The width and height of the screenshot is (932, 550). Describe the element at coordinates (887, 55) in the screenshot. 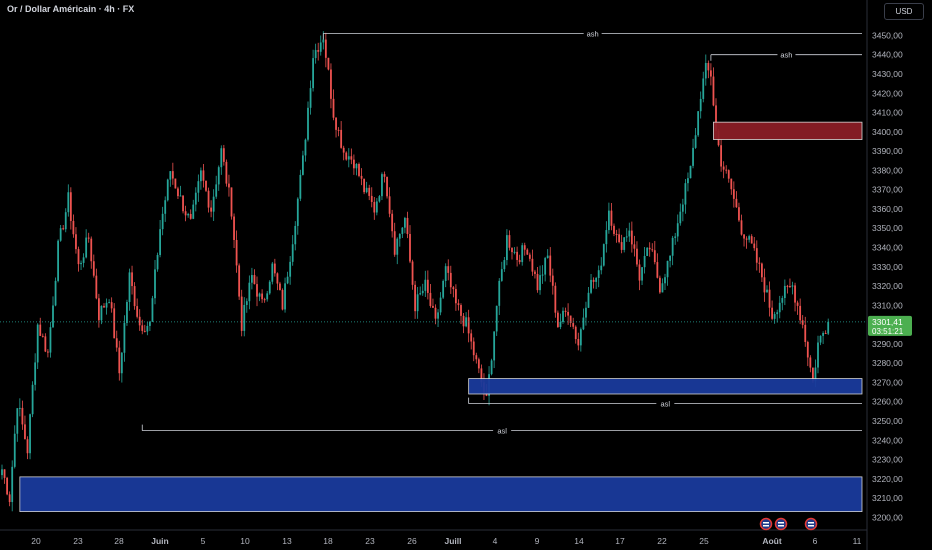

I see `y-tick-label: 3440,00` at that location.